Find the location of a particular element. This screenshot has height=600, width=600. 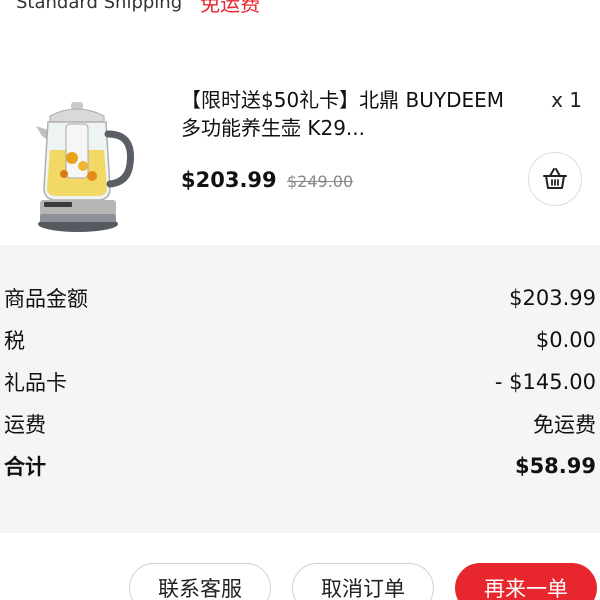

summary-value: $58.99 is located at coordinates (555, 466).